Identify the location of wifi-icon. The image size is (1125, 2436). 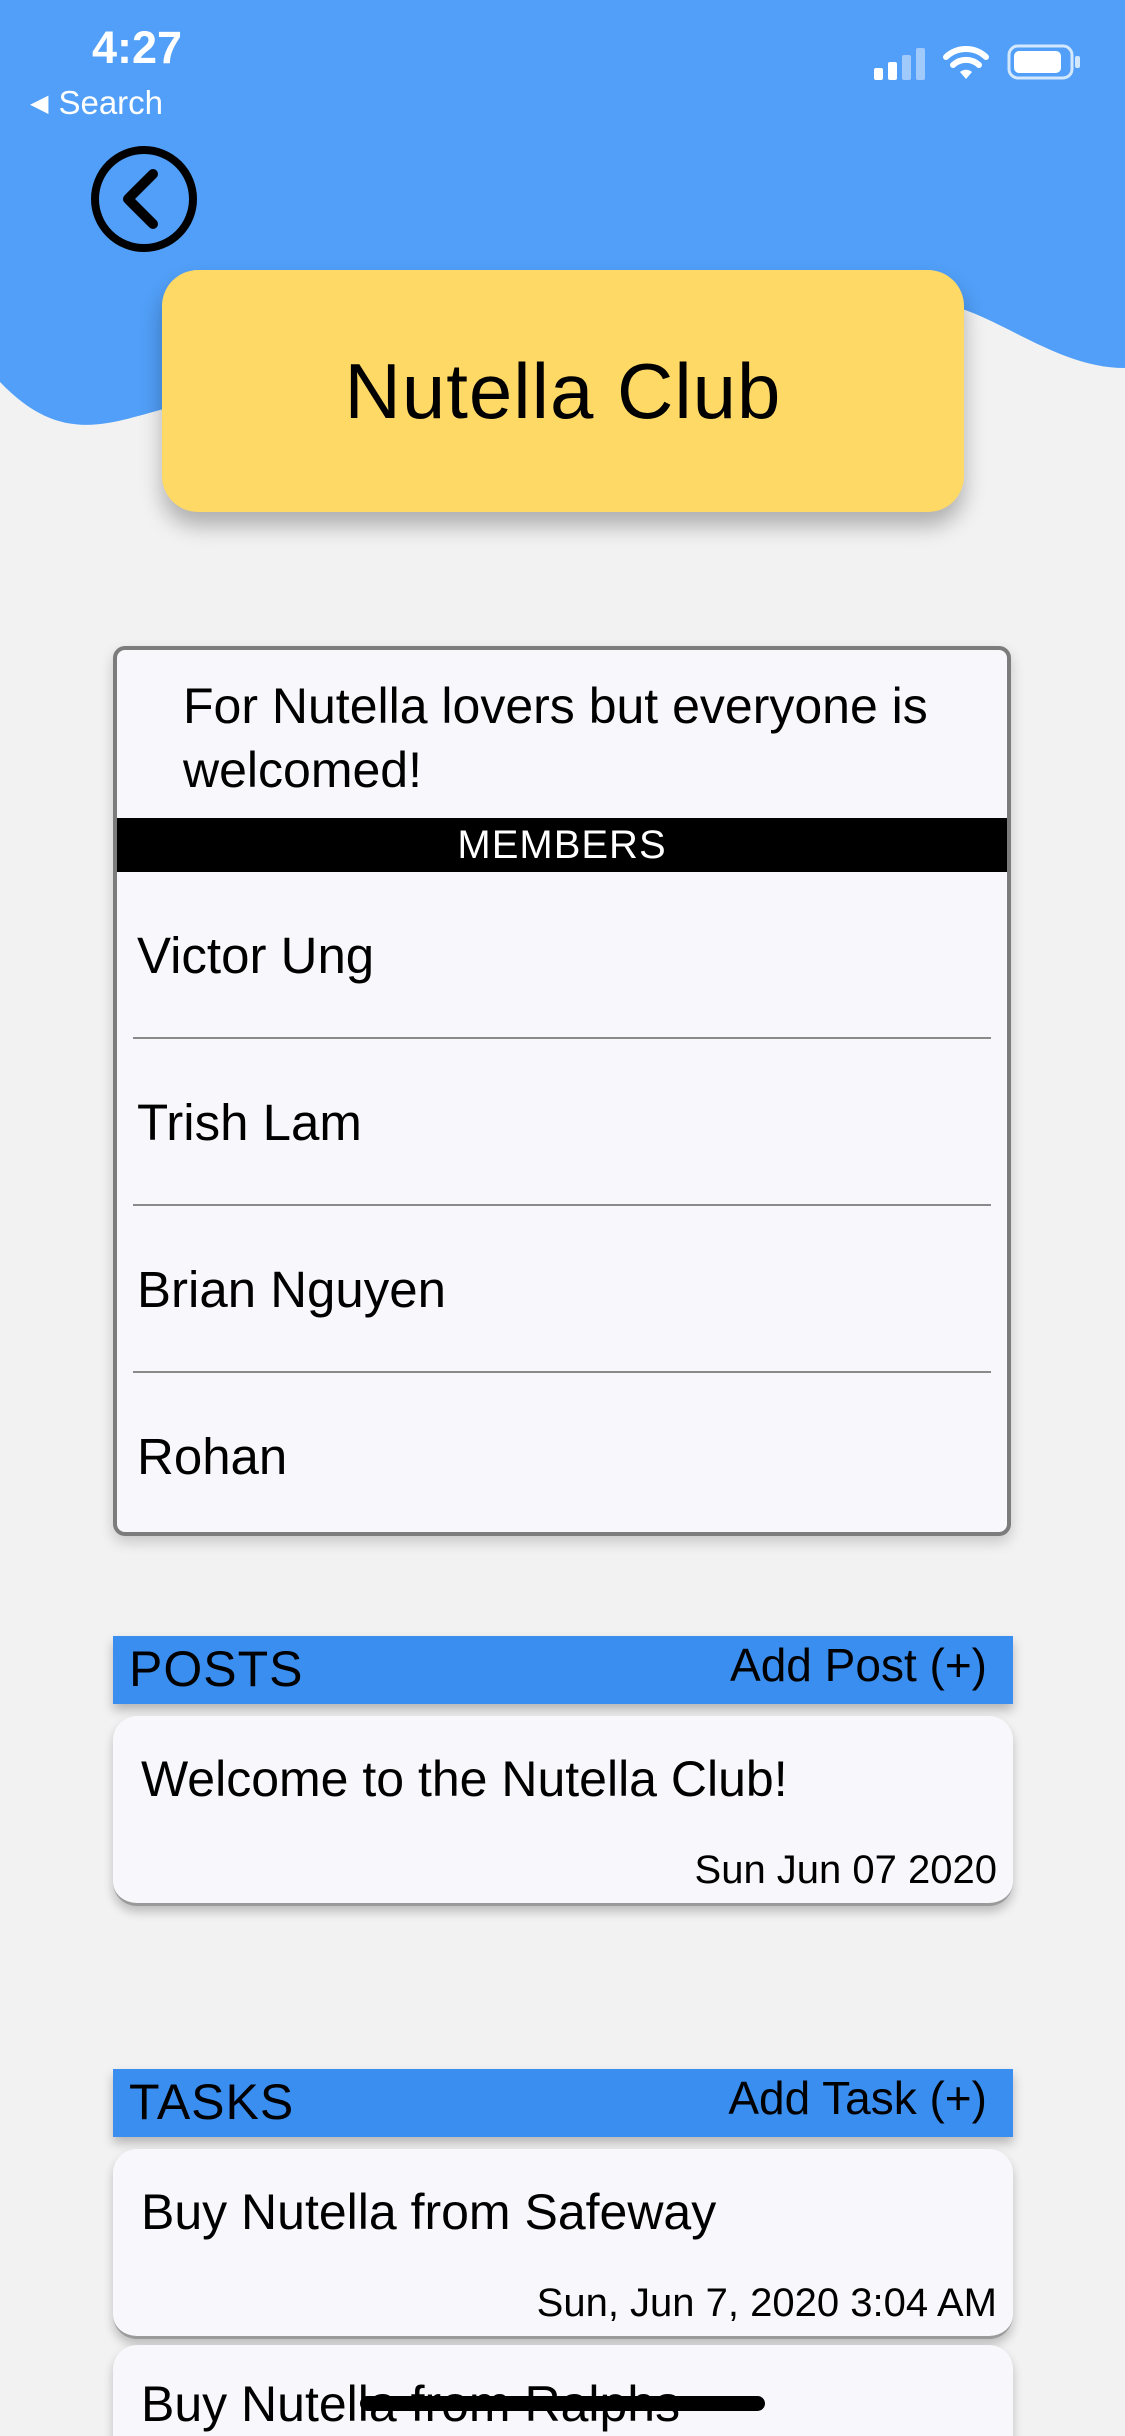
(966, 62).